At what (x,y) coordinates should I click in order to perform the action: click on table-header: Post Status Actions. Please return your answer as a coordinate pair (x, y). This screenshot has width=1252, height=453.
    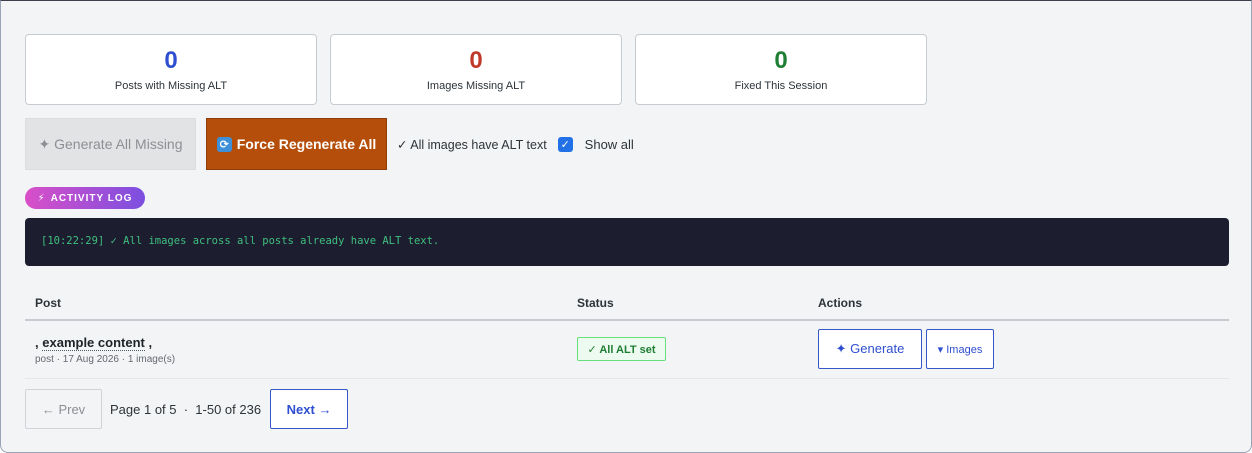
    Looking at the image, I should click on (627, 303).